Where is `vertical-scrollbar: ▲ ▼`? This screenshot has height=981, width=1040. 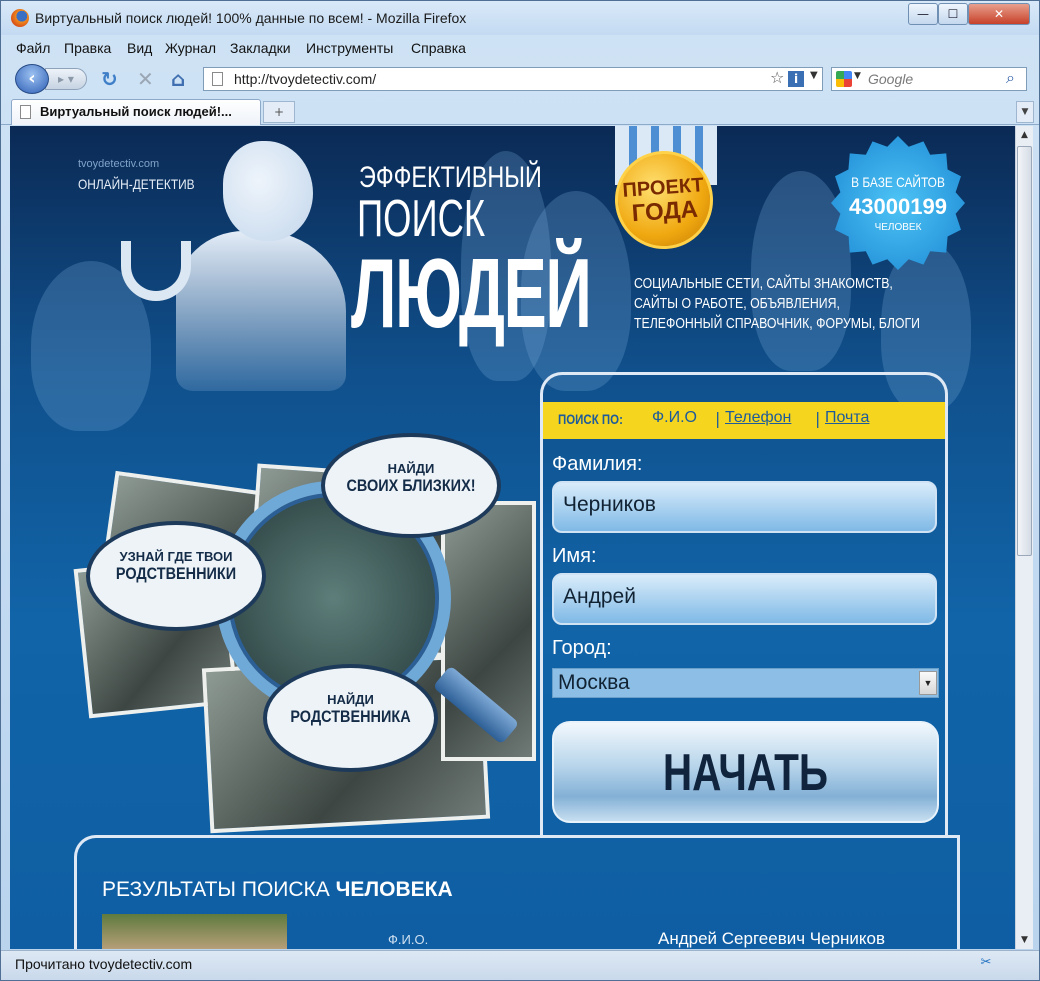
vertical-scrollbar: ▲ ▼ is located at coordinates (1024, 537).